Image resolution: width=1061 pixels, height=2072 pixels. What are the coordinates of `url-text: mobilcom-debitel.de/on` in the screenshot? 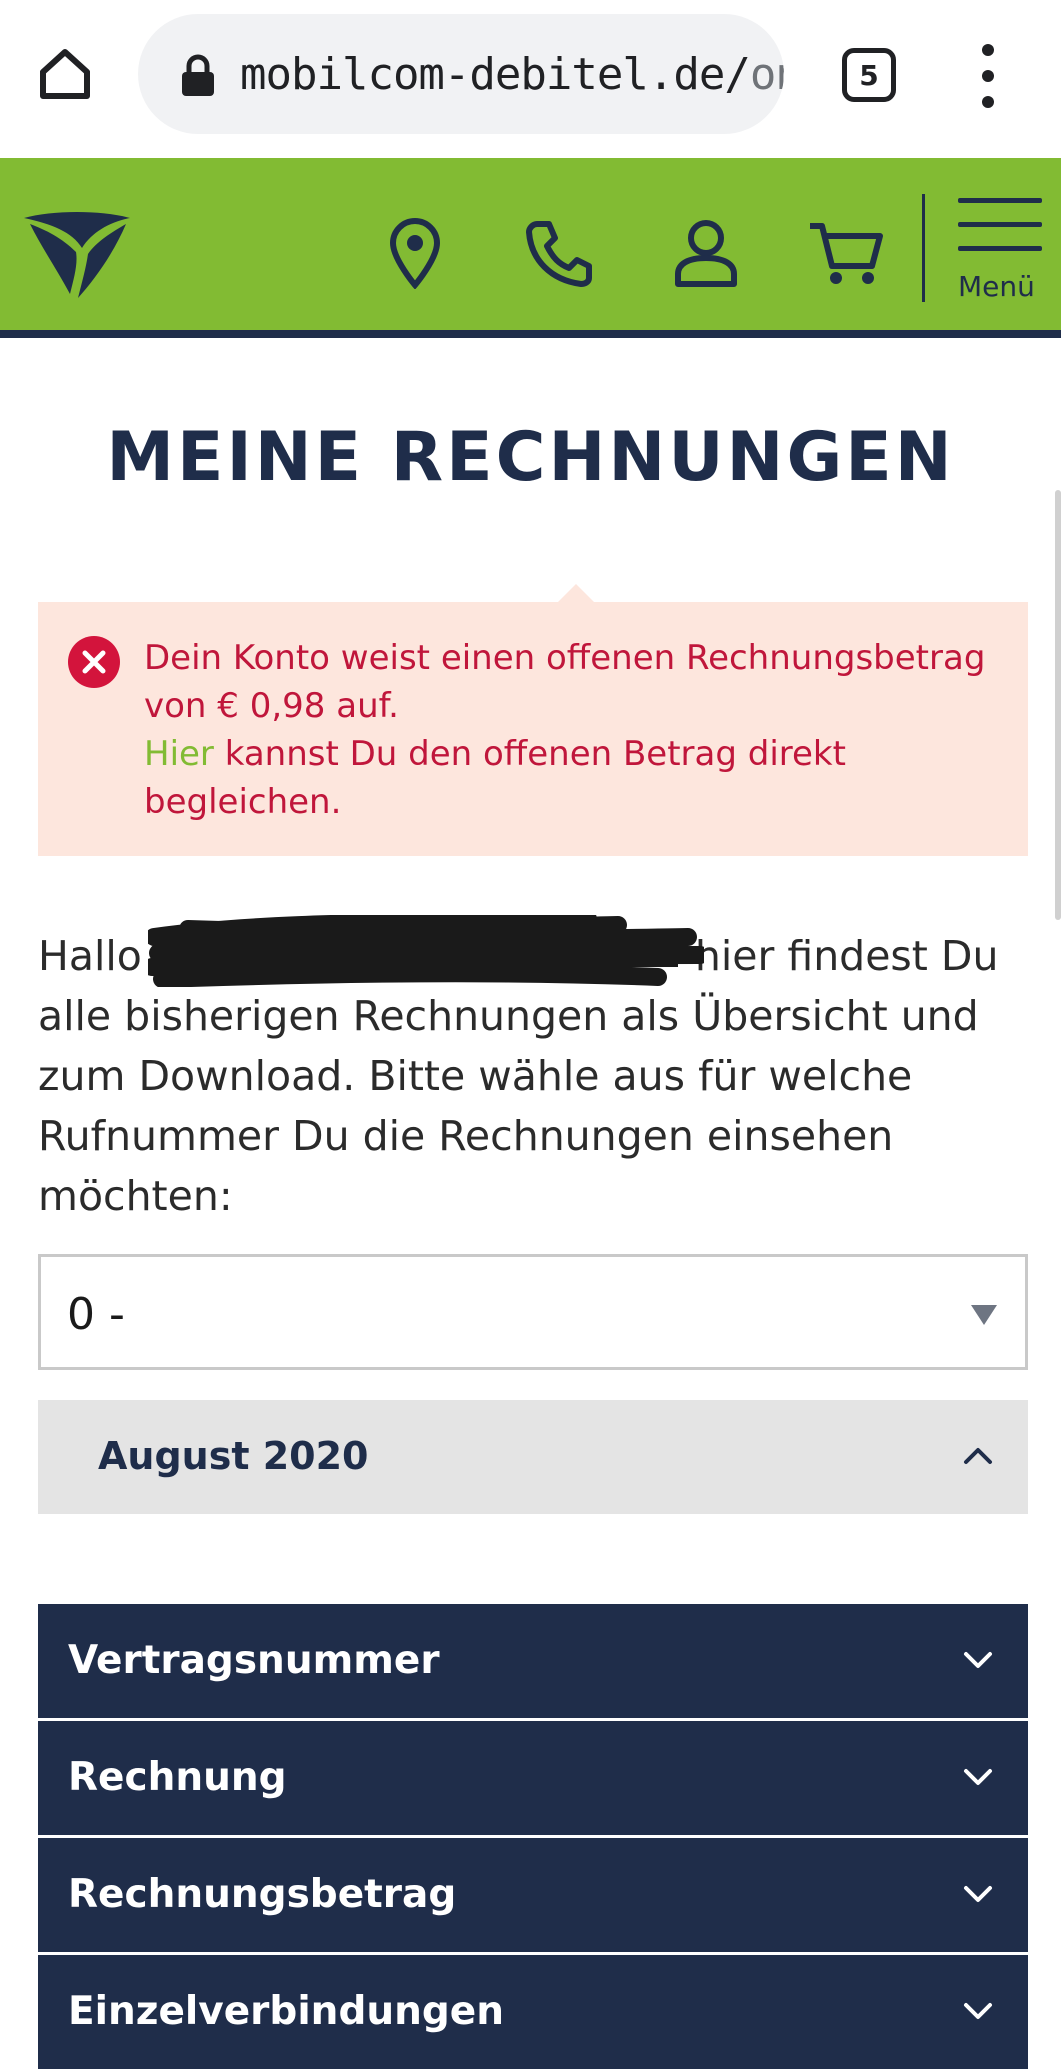 It's located at (512, 74).